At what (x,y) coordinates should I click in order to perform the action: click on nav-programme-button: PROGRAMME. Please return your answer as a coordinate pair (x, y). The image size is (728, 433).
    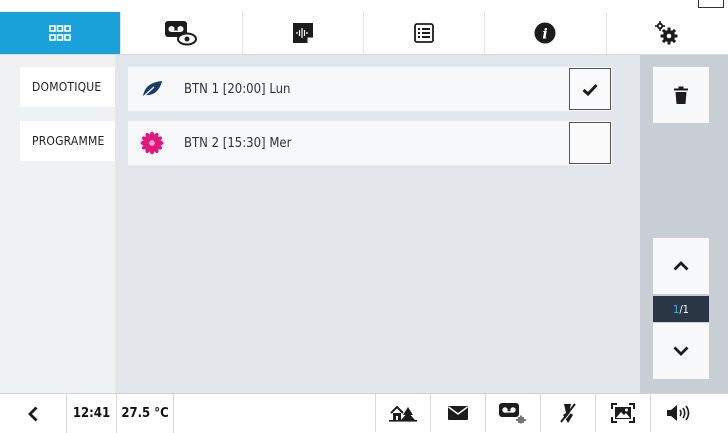
    Looking at the image, I should click on (68, 141).